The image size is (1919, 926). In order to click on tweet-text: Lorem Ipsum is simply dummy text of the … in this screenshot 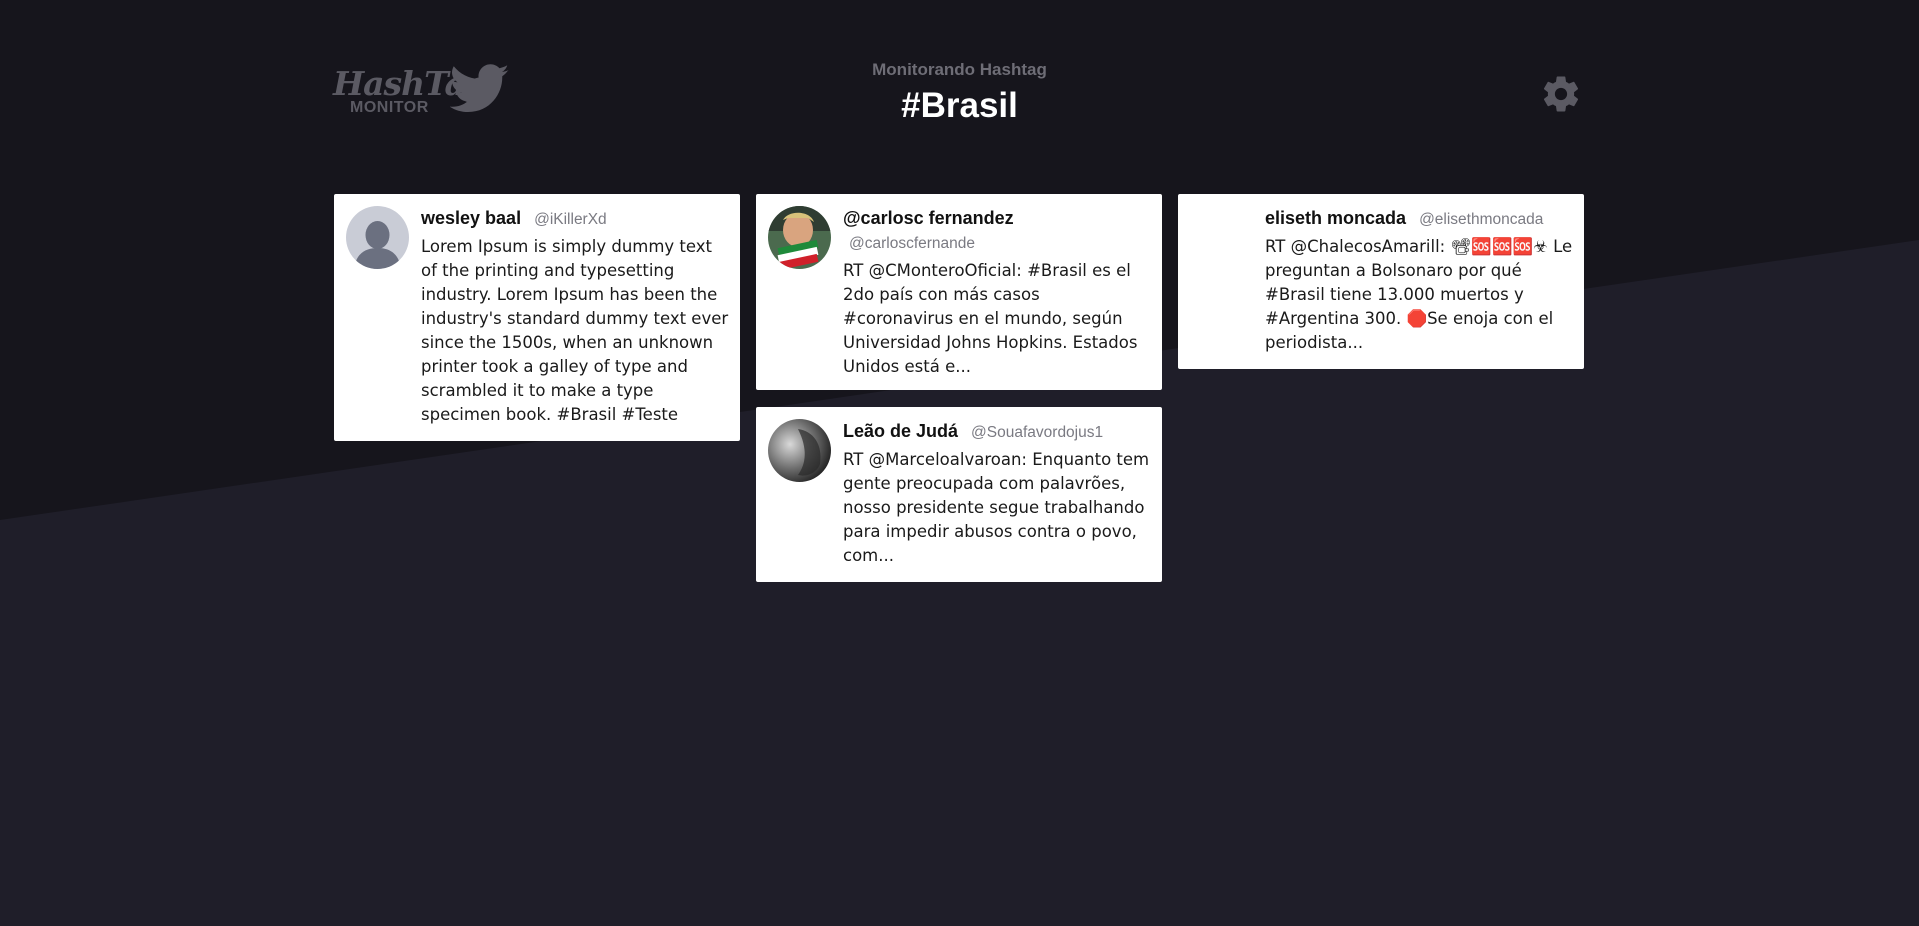, I will do `click(575, 330)`.